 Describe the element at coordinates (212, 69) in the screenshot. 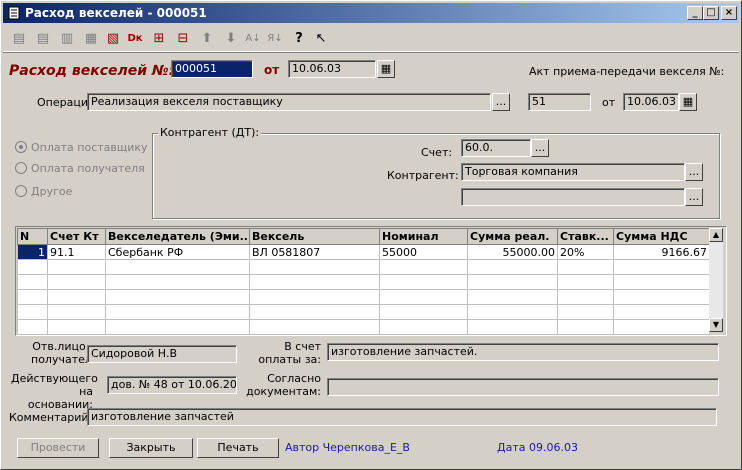

I see `doc-number-field: 000051` at that location.